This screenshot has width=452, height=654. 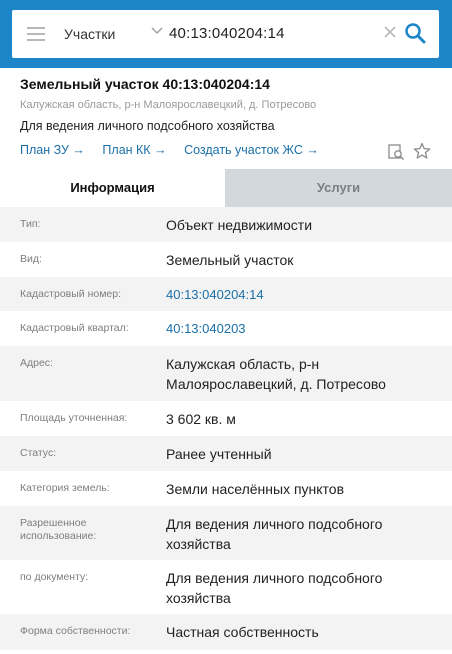 I want to click on document-search-icon, so click(x=396, y=152).